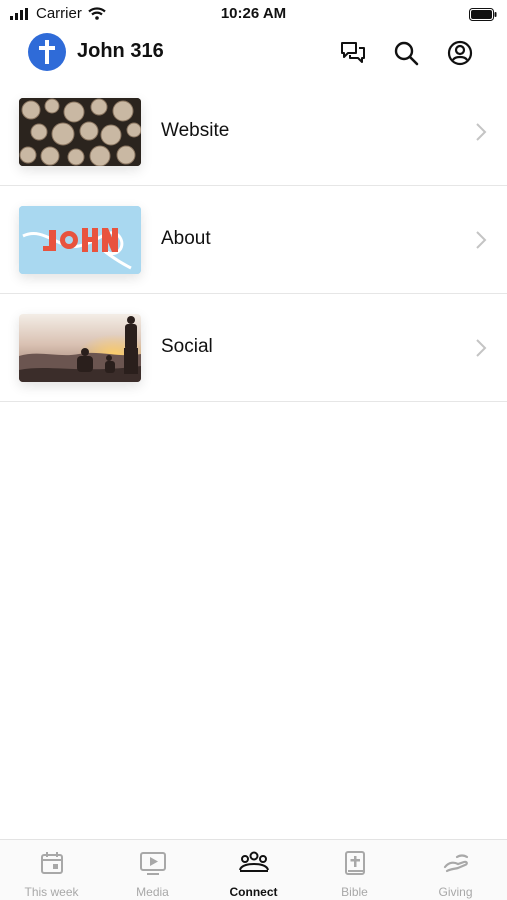  I want to click on list-item-website: Website, so click(253, 132).